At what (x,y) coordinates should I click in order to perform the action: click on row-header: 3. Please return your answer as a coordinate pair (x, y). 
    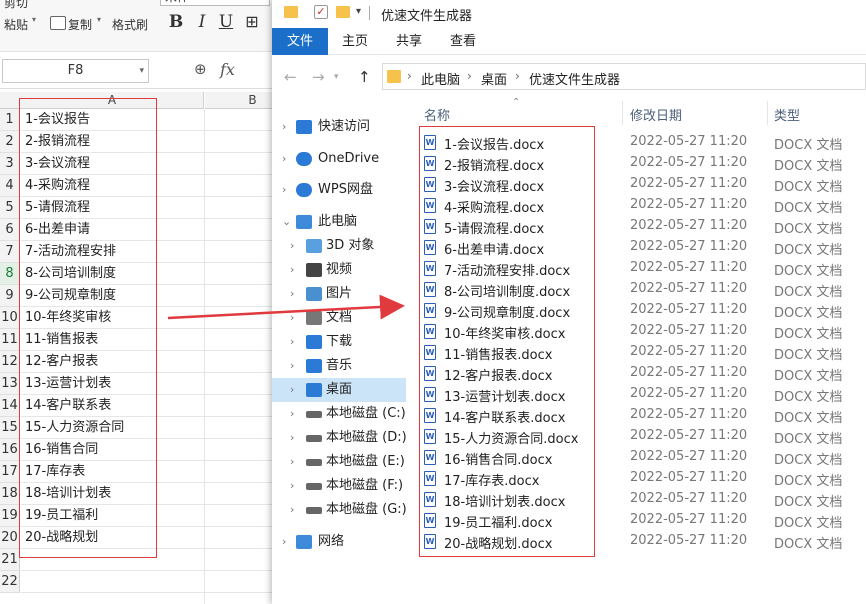
    Looking at the image, I should click on (10, 164).